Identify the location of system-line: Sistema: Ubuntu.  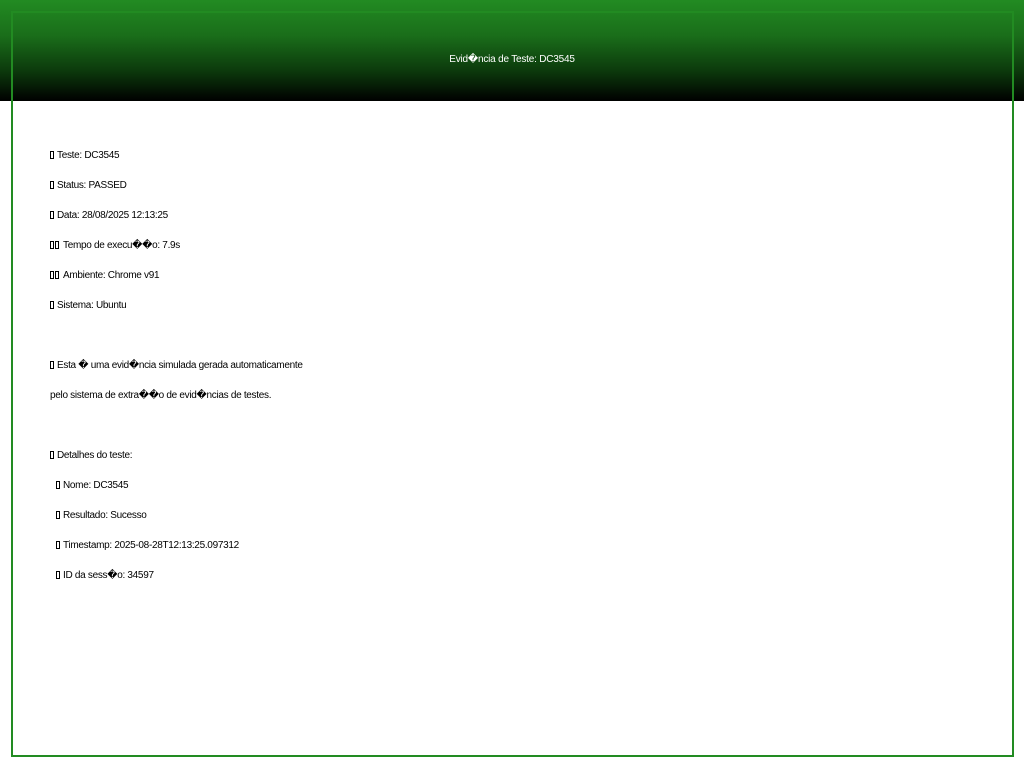
(88, 306).